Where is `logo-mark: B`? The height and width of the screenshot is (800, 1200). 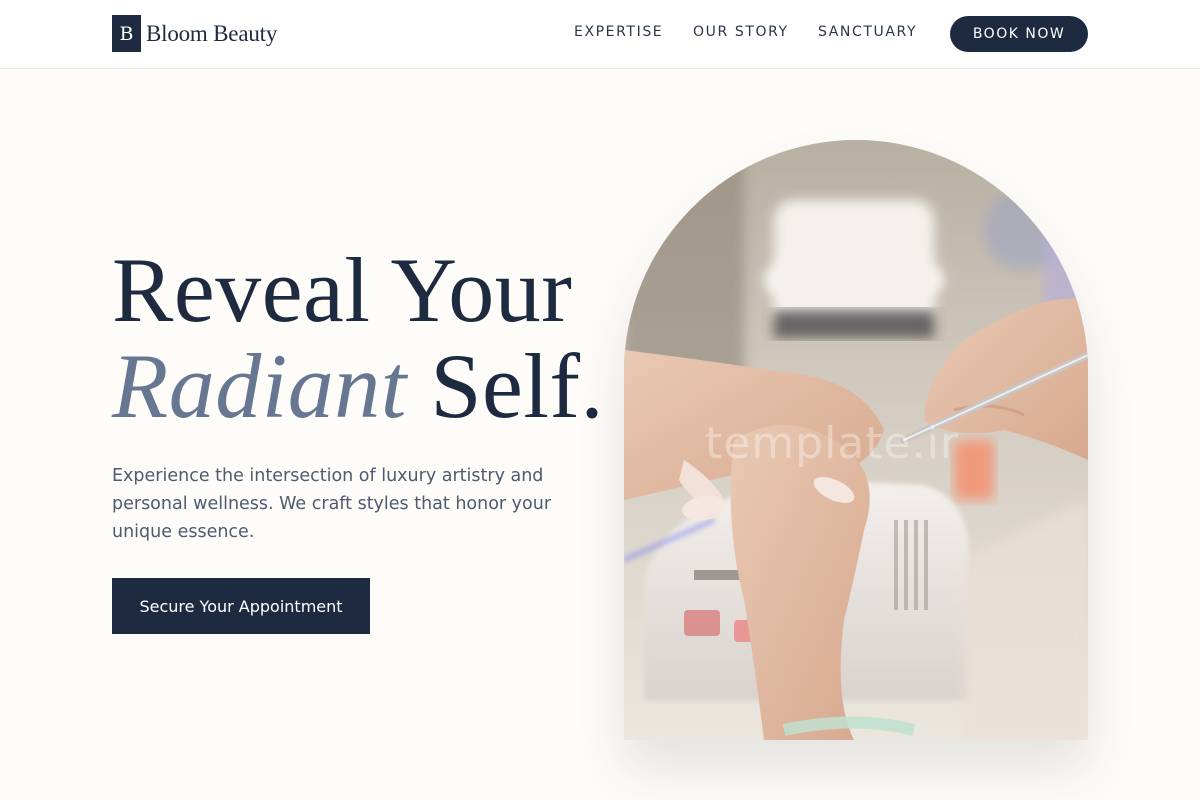
logo-mark: B is located at coordinates (126, 33).